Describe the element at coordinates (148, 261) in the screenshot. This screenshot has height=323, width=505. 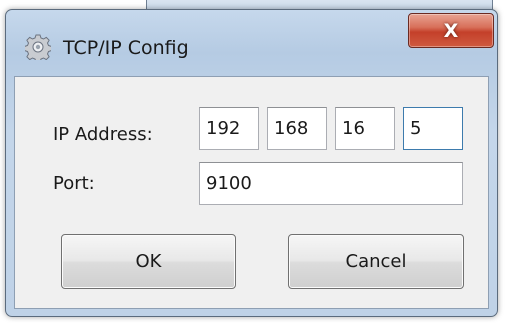
I see `ok-button: OK` at that location.